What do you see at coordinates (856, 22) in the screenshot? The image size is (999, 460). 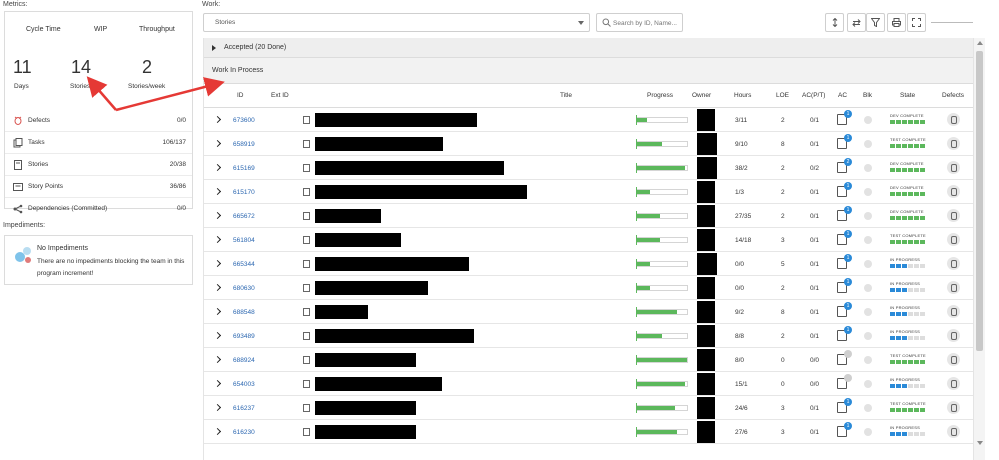 I see `swap-button` at bounding box center [856, 22].